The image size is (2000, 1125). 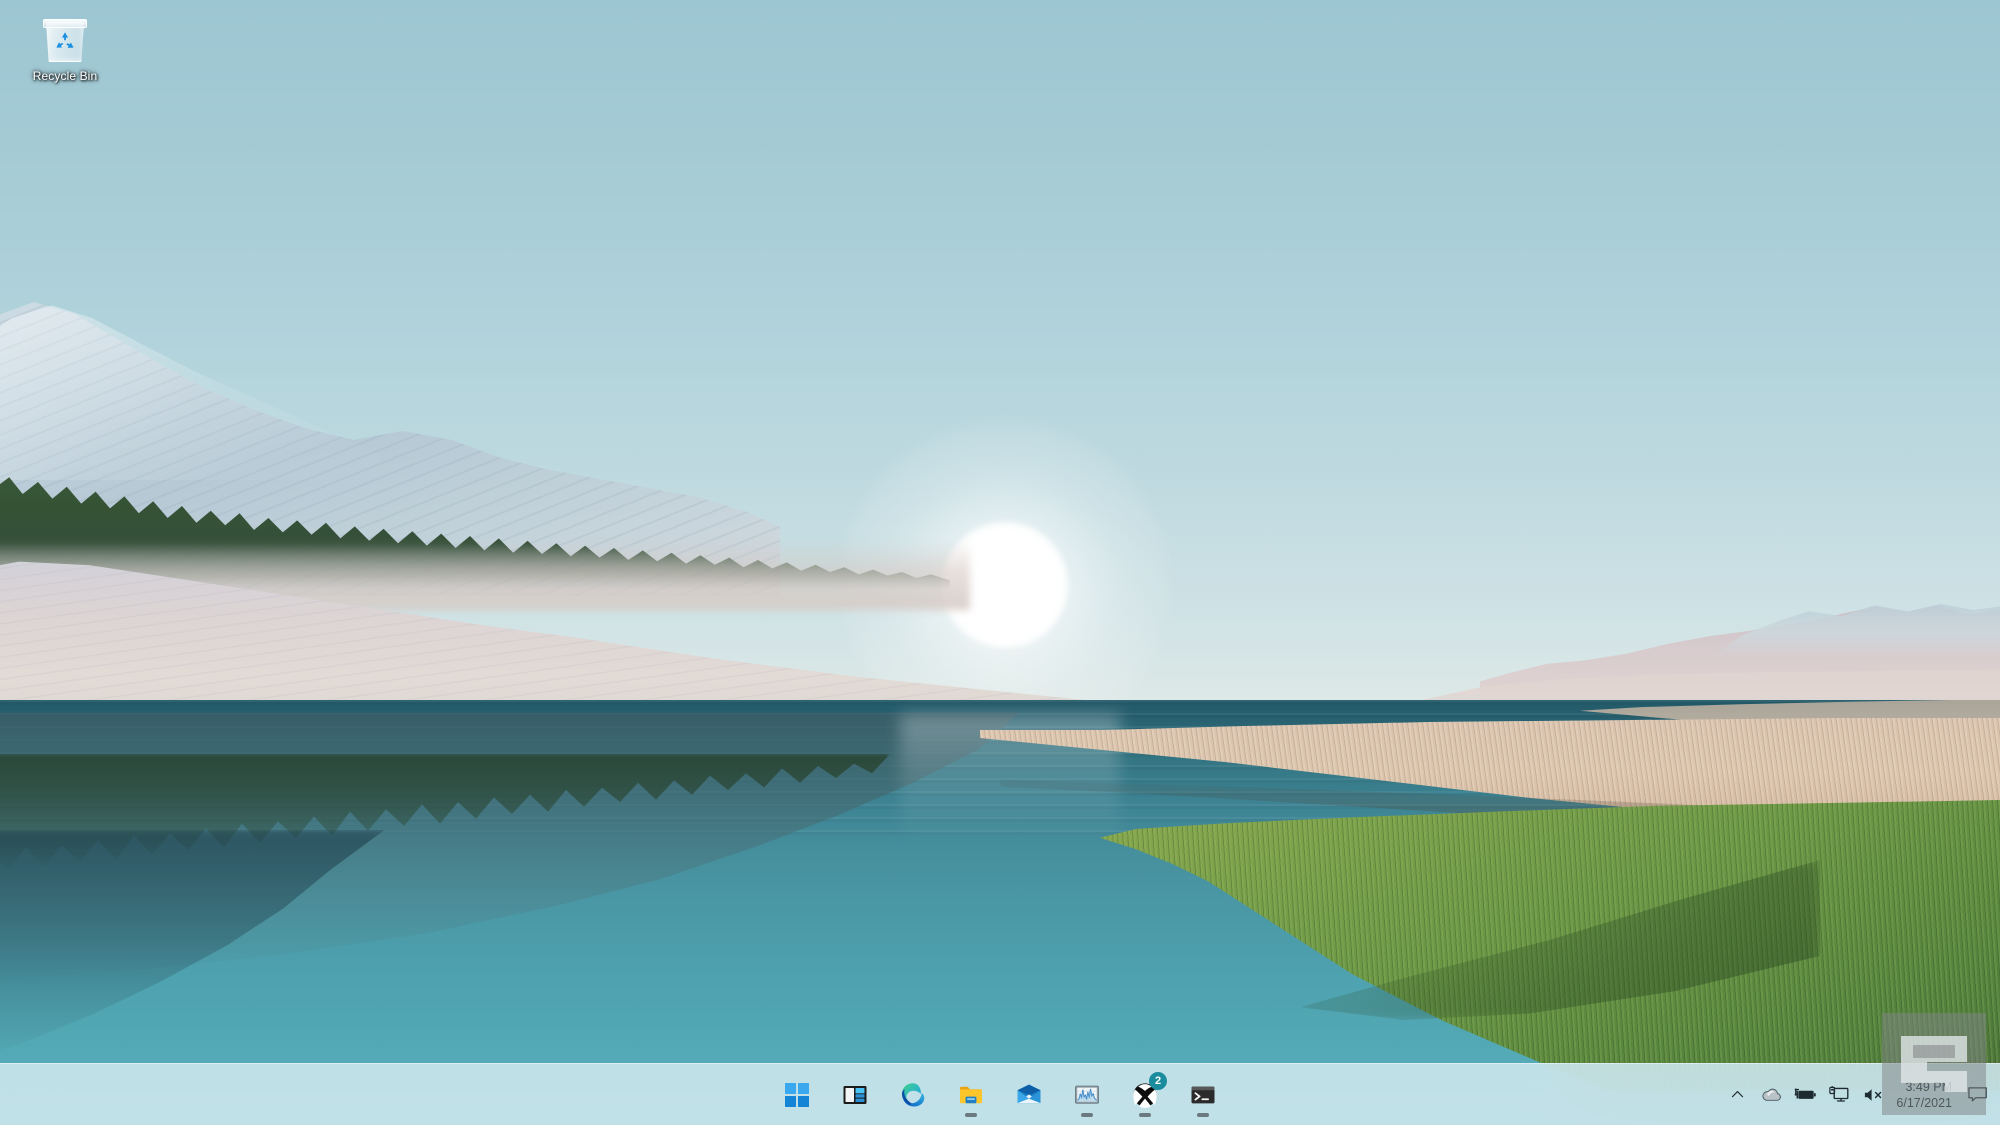 I want to click on taskbar: 2, so click(x=1000, y=1094).